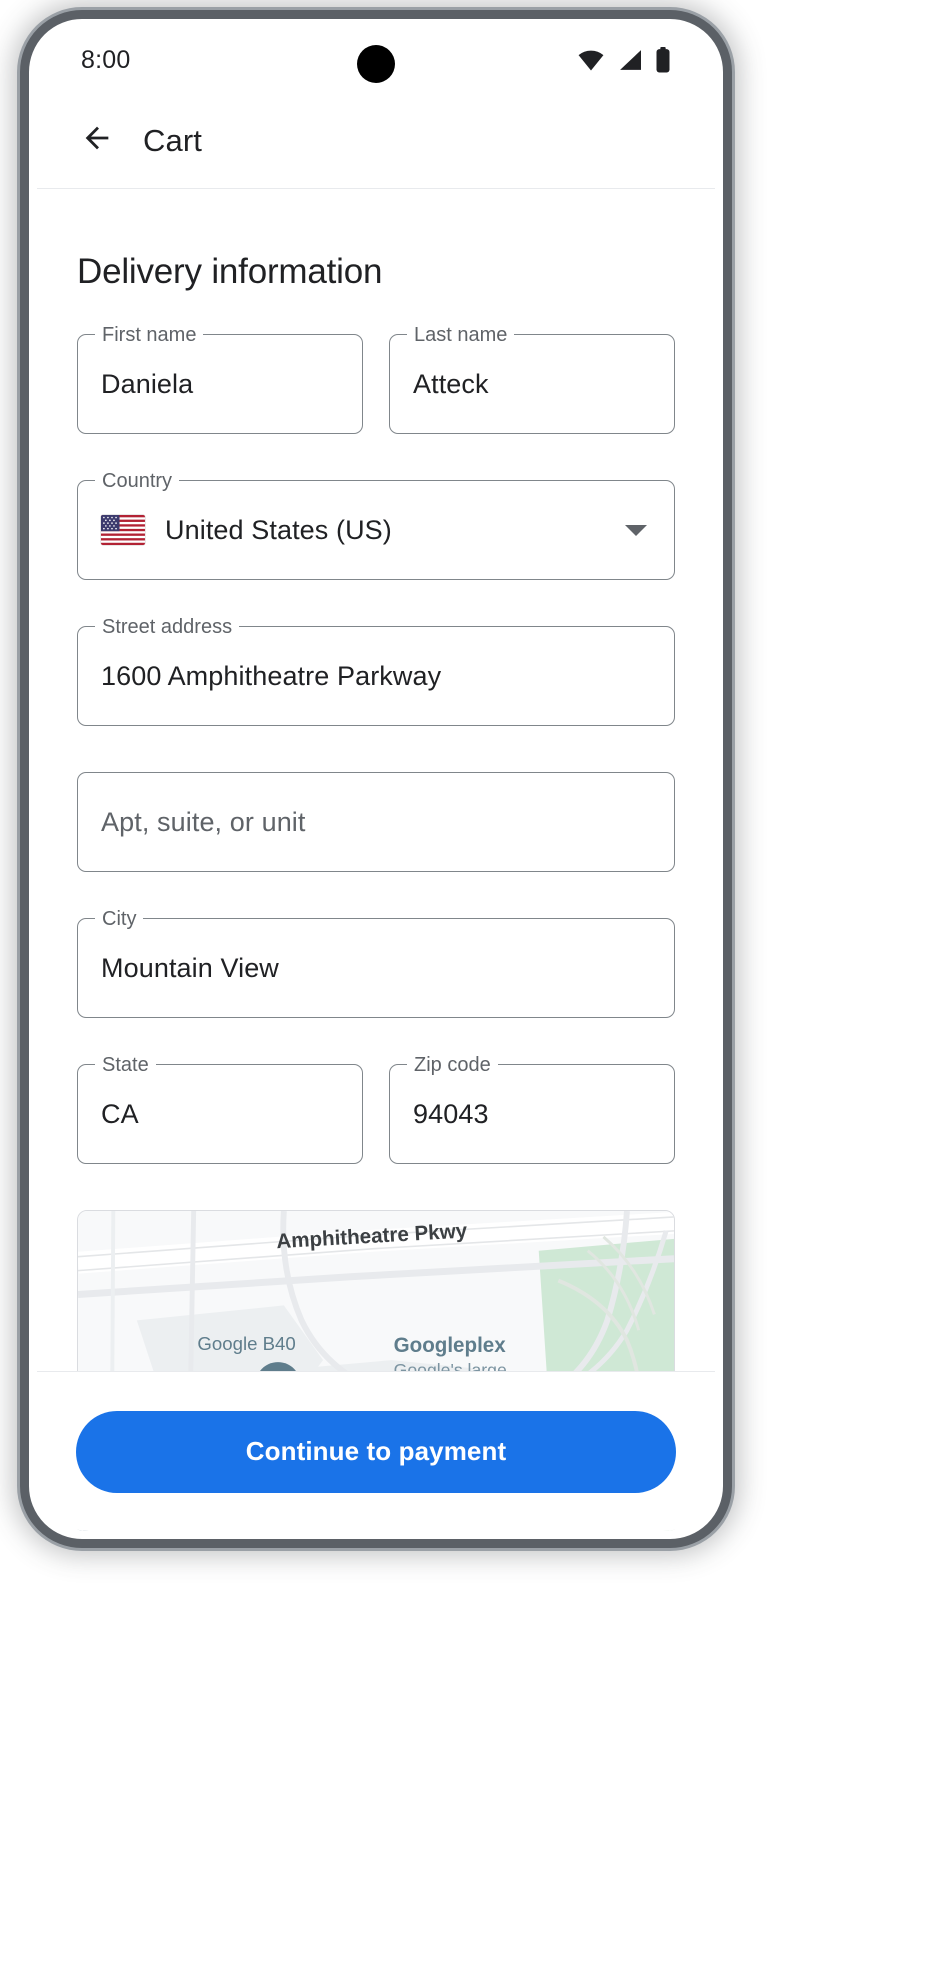  What do you see at coordinates (203, 821) in the screenshot?
I see `apt-placeholder: Apt, suite, or unit` at bounding box center [203, 821].